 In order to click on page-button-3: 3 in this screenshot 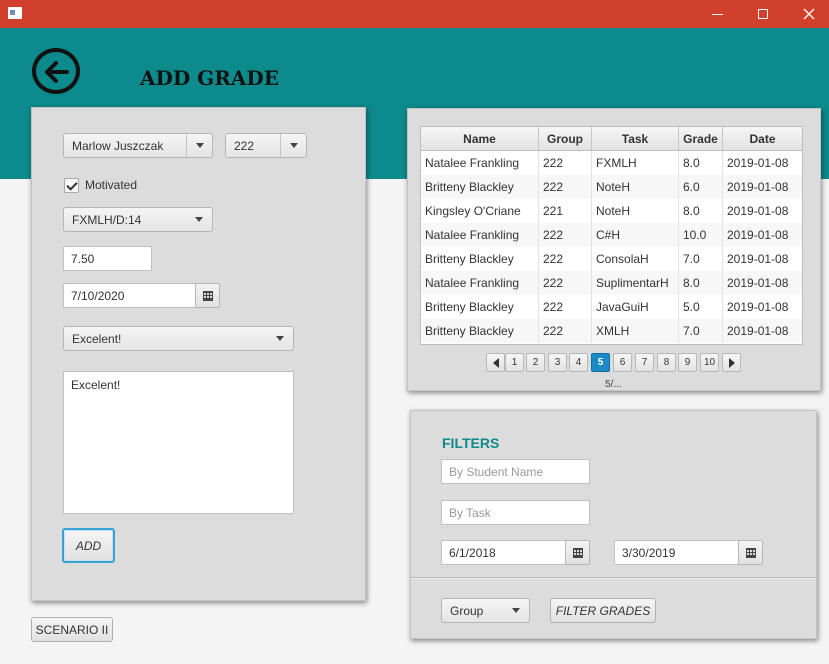, I will do `click(557, 362)`.